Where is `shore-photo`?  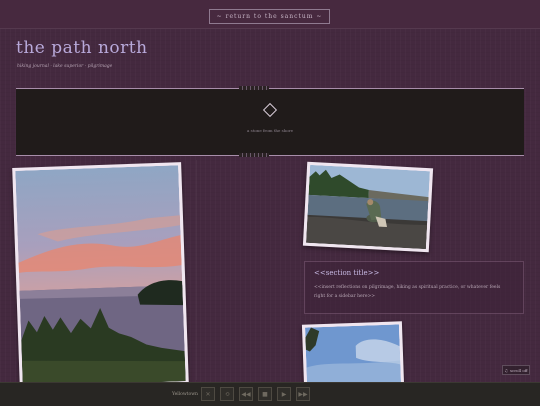
shore-photo is located at coordinates (368, 207).